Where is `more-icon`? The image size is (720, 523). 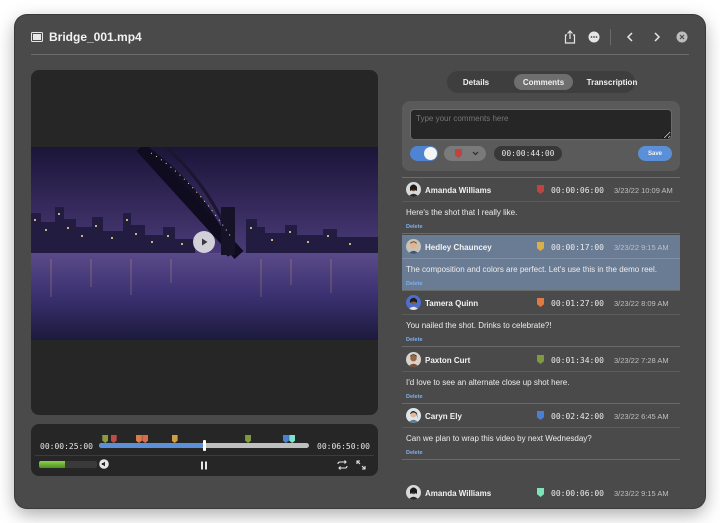 more-icon is located at coordinates (594, 37).